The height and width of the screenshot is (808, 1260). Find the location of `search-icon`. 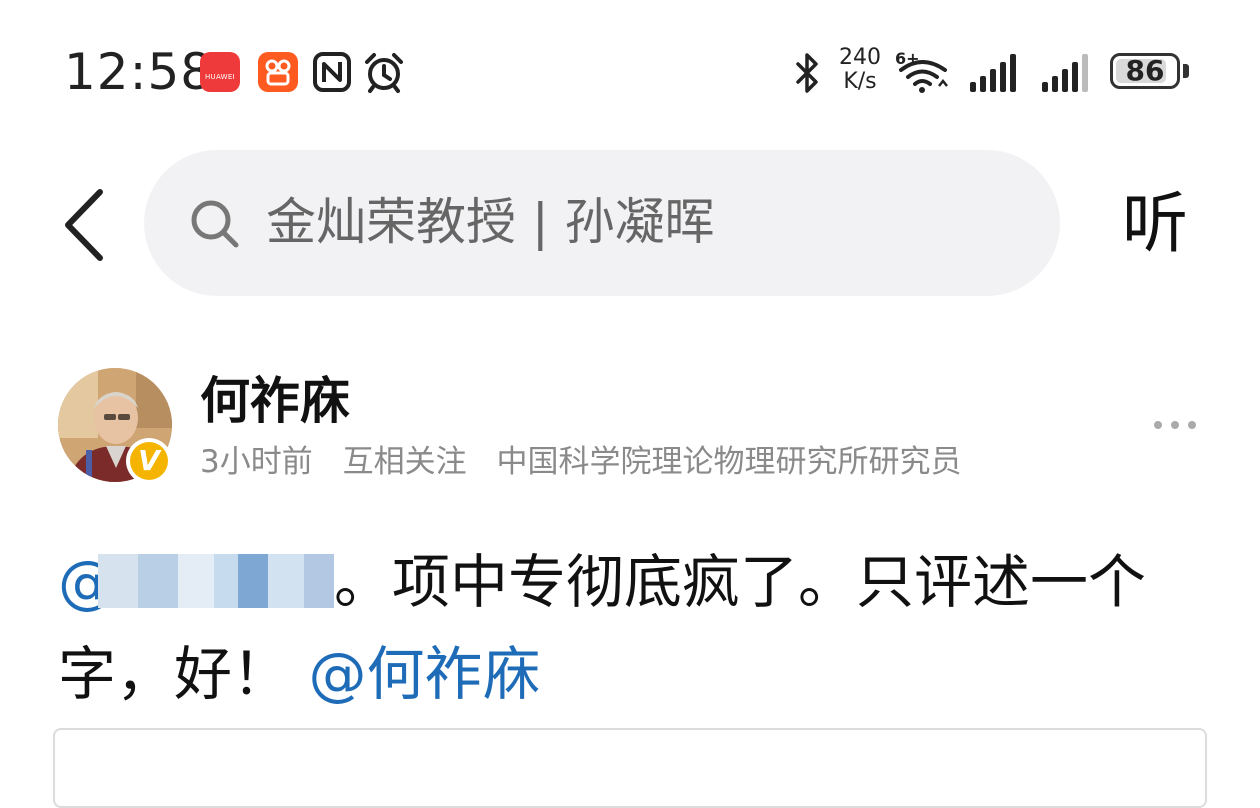

search-icon is located at coordinates (215, 224).